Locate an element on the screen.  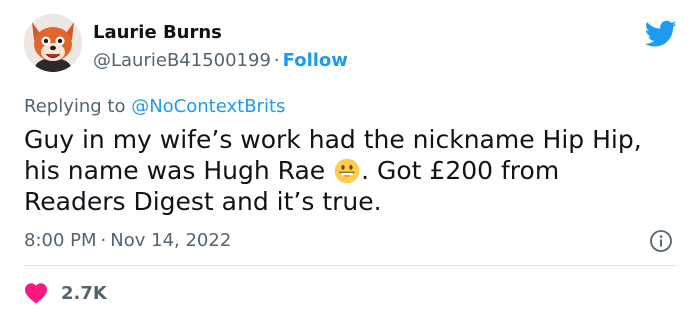
fox-mascot-avatar-image is located at coordinates (53, 43).